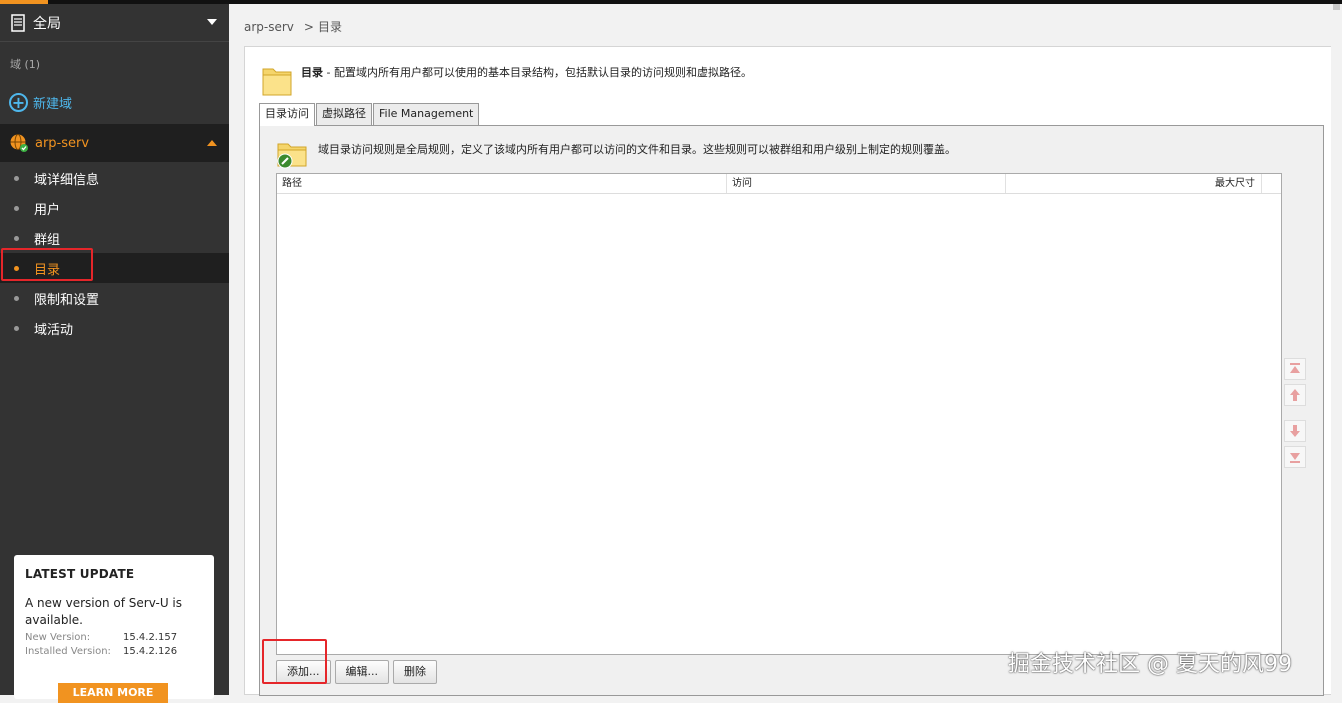 The image size is (1342, 703). I want to click on global-label: 全局, so click(47, 23).